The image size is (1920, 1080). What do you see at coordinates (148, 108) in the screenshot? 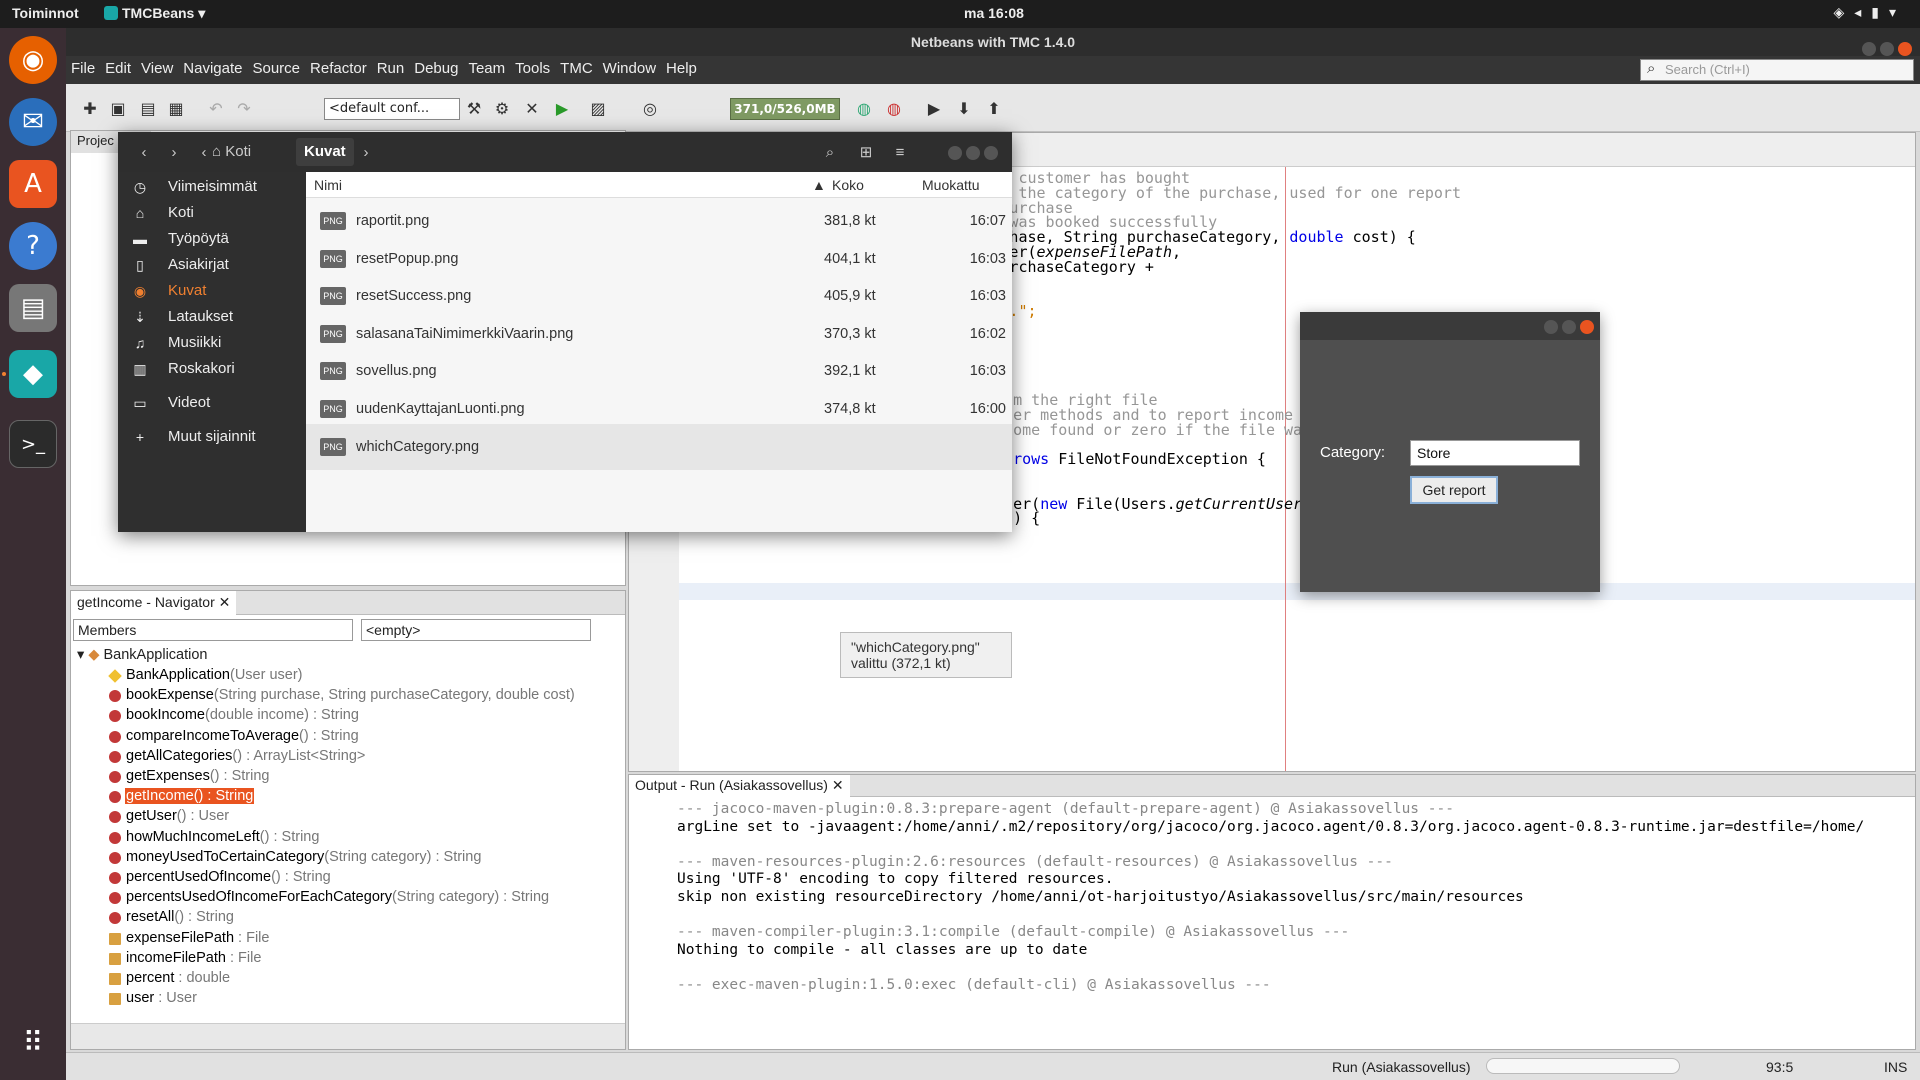
I see `open-project-icon: ▤` at bounding box center [148, 108].